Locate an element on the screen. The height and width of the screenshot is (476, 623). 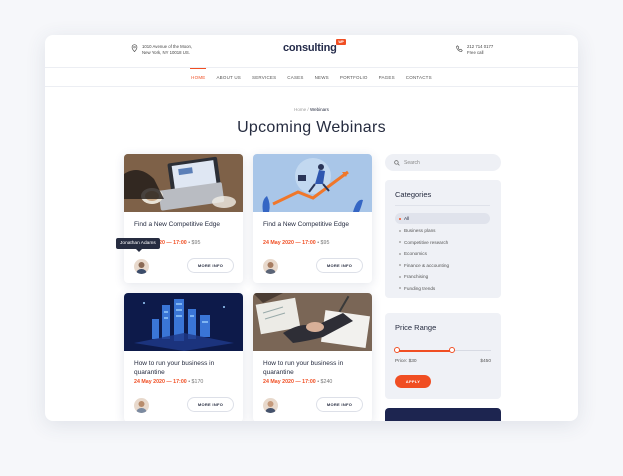
categories-title: Categories is located at coordinates (413, 194).